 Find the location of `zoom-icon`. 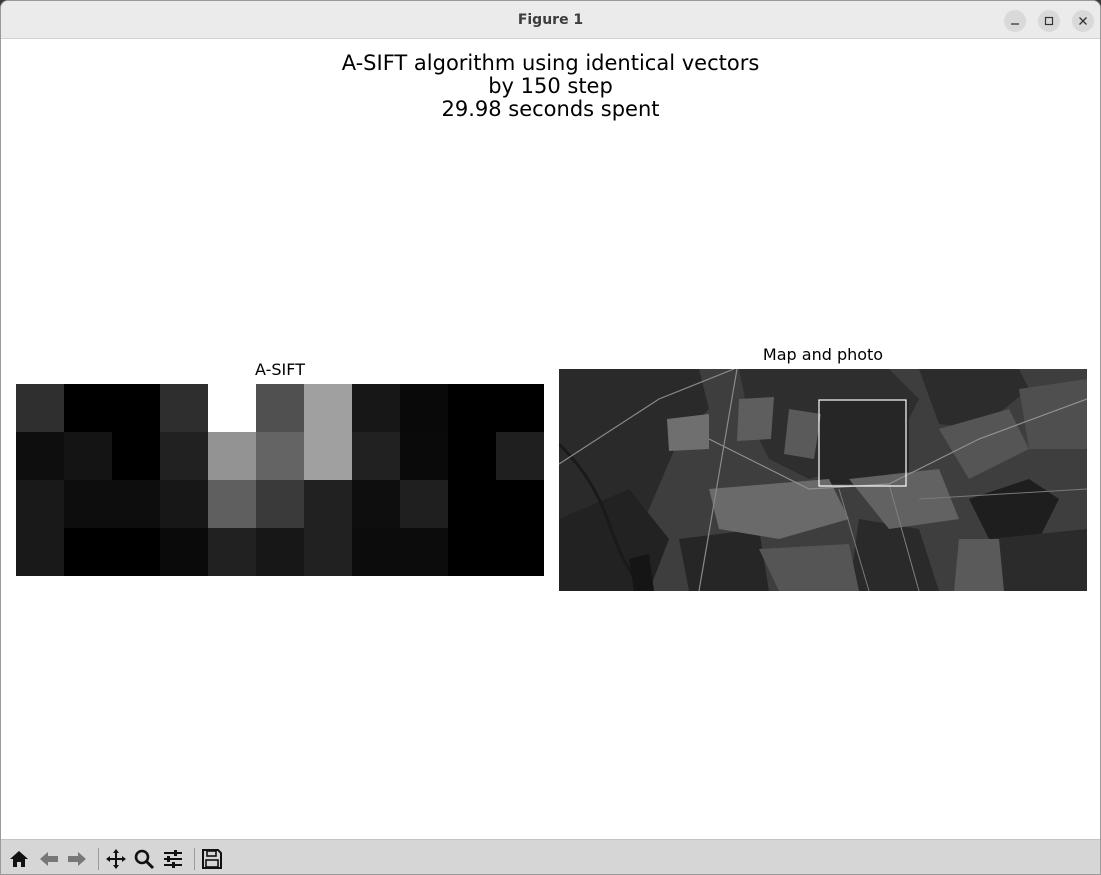

zoom-icon is located at coordinates (144, 859).